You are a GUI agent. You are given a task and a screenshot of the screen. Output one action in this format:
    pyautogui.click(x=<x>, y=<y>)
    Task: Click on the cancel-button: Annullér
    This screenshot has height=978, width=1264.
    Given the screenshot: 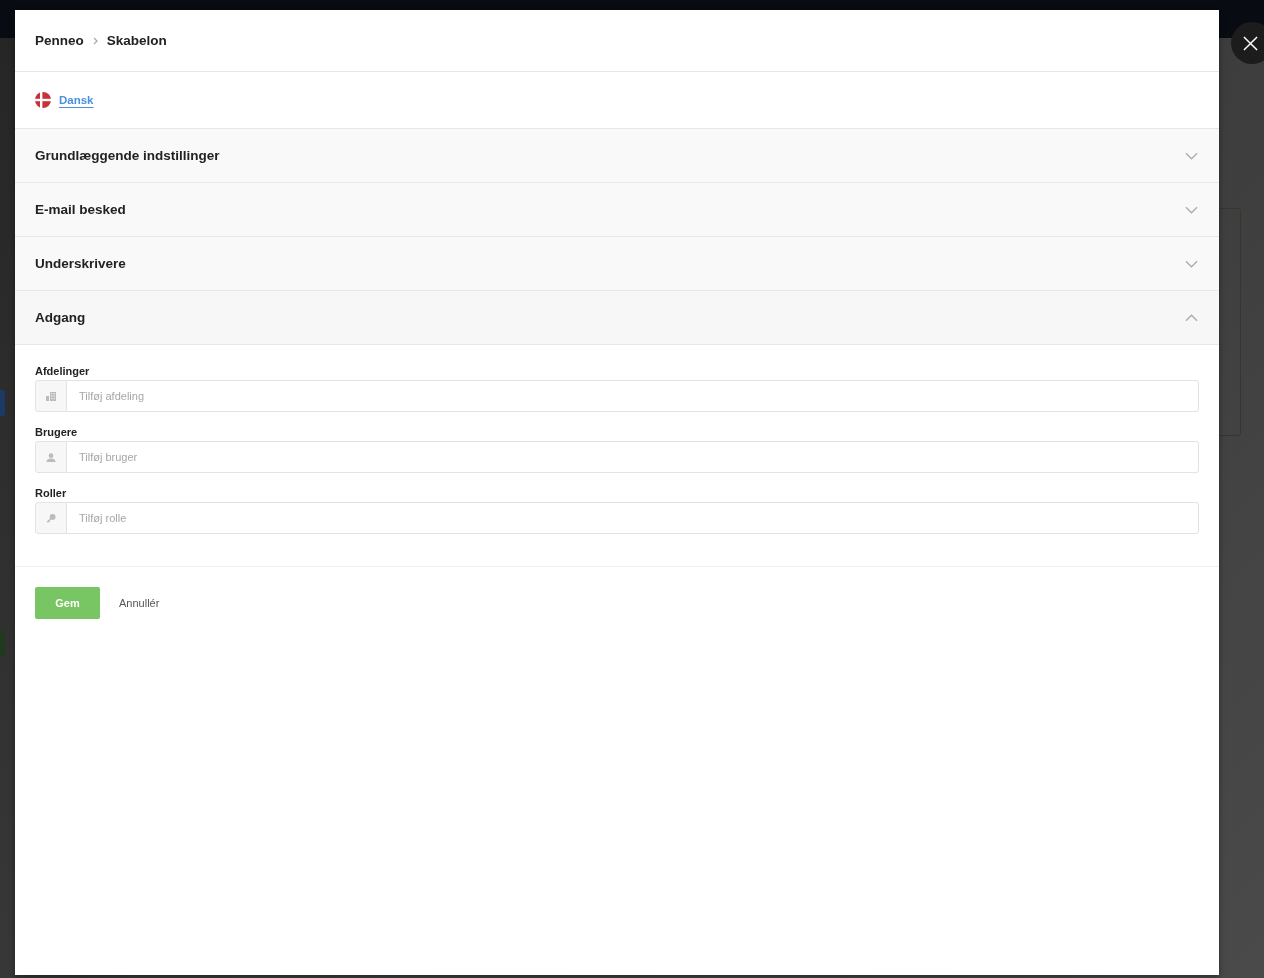 What is the action you would take?
    pyautogui.click(x=139, y=603)
    